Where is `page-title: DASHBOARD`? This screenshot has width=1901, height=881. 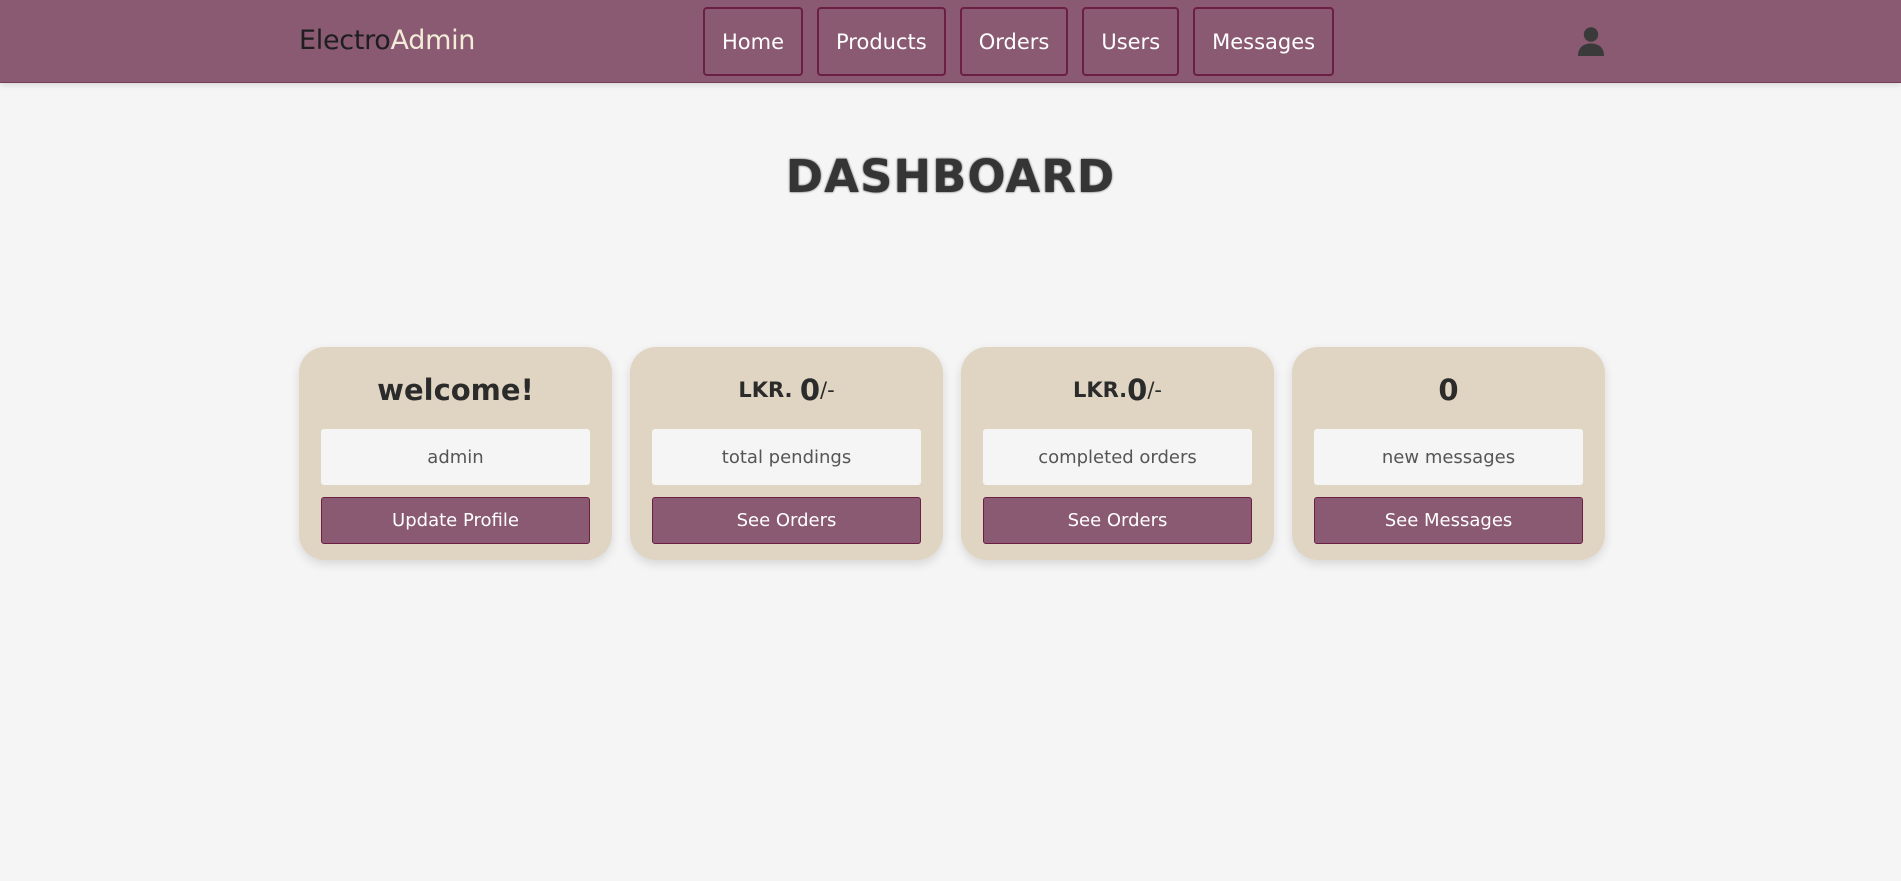 page-title: DASHBOARD is located at coordinates (950, 176).